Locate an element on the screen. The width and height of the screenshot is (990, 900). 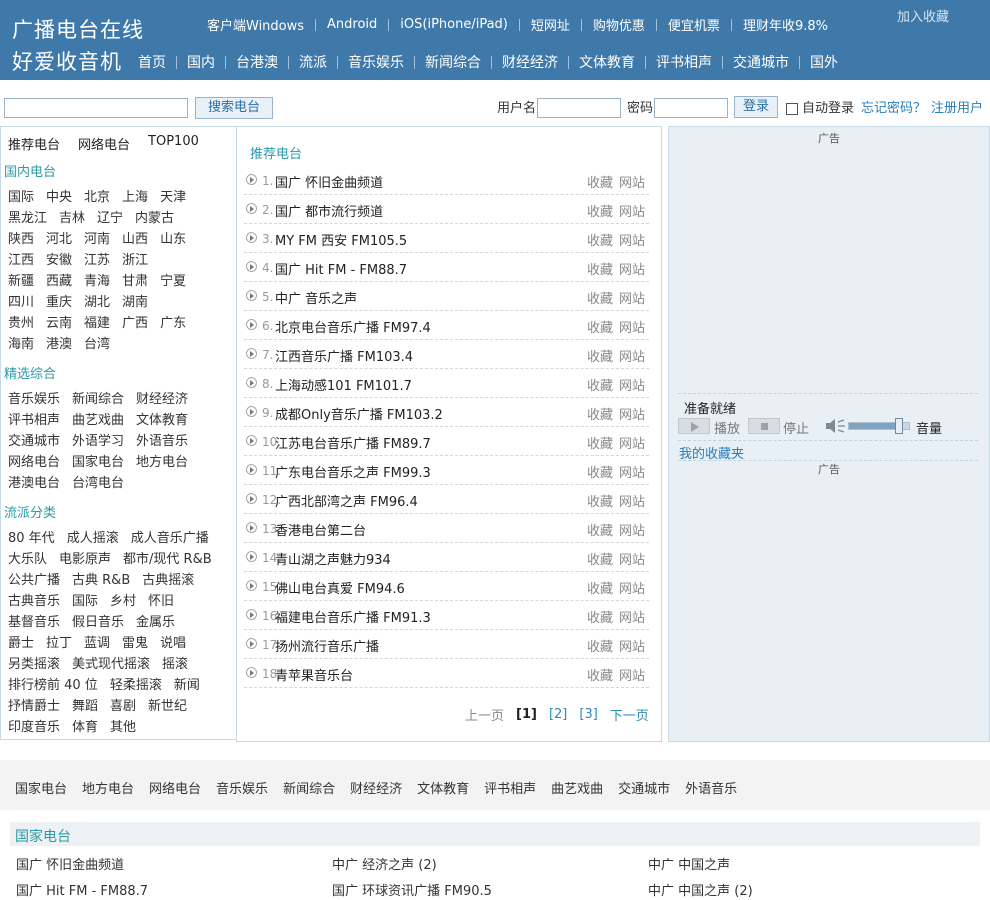
national-item: 中广 中国之声 (2) is located at coordinates (700, 889).